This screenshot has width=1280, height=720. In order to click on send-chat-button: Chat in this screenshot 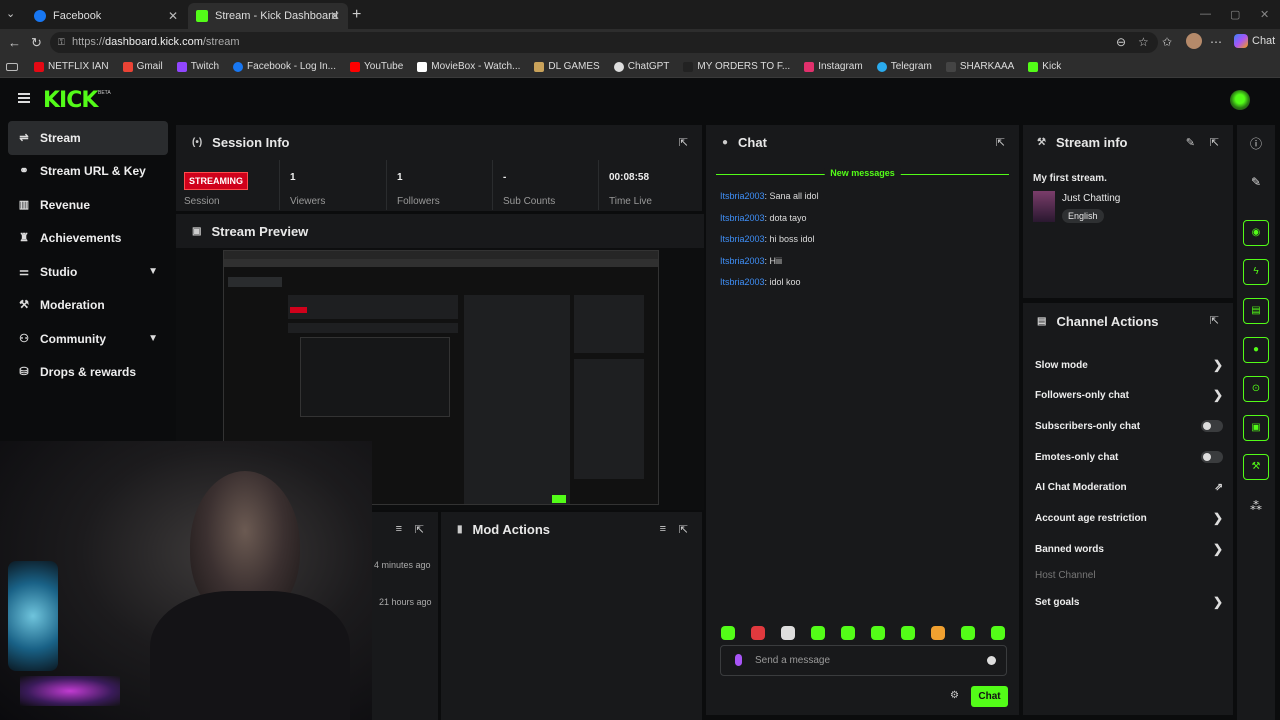, I will do `click(989, 696)`.